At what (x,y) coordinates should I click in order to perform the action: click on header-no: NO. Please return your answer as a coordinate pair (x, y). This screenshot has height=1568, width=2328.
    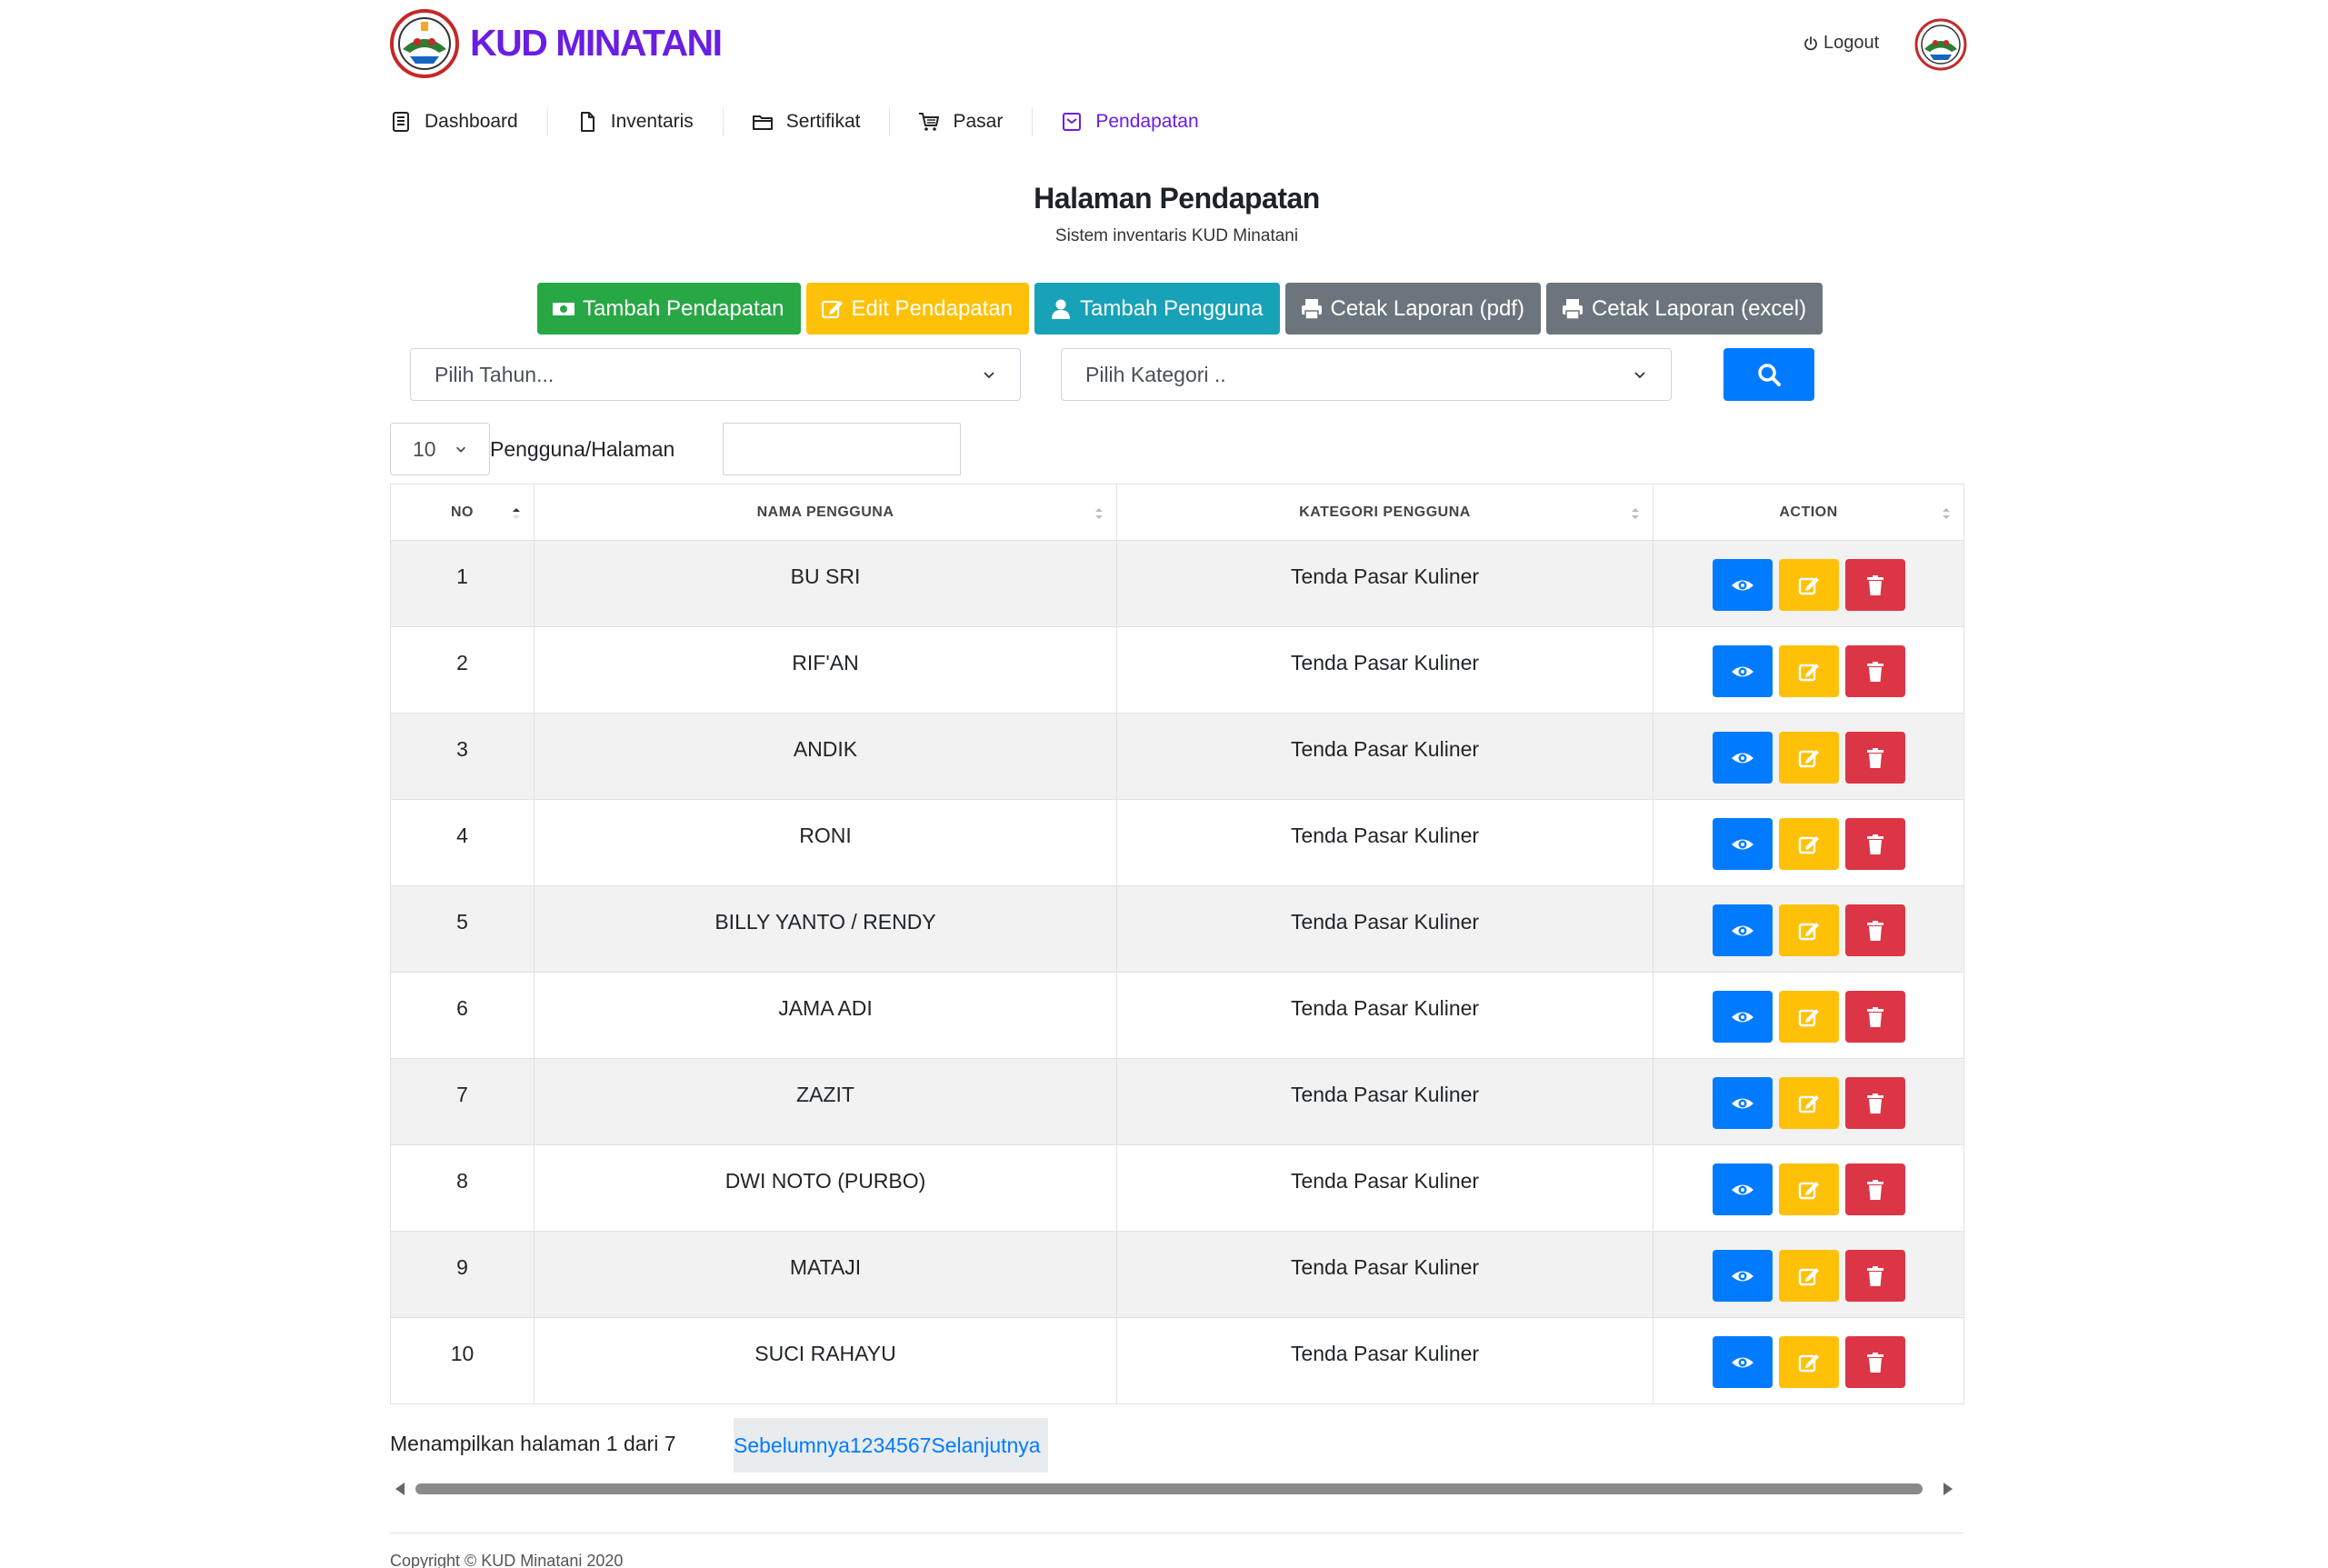
    Looking at the image, I should click on (462, 513).